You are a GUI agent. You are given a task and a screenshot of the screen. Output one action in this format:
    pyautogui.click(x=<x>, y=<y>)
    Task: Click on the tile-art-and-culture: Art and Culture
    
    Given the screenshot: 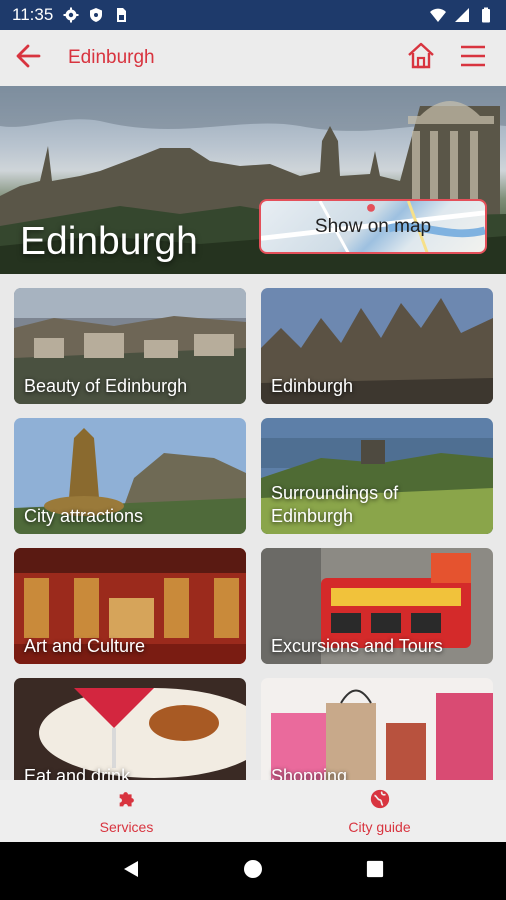 What is the action you would take?
    pyautogui.click(x=130, y=606)
    